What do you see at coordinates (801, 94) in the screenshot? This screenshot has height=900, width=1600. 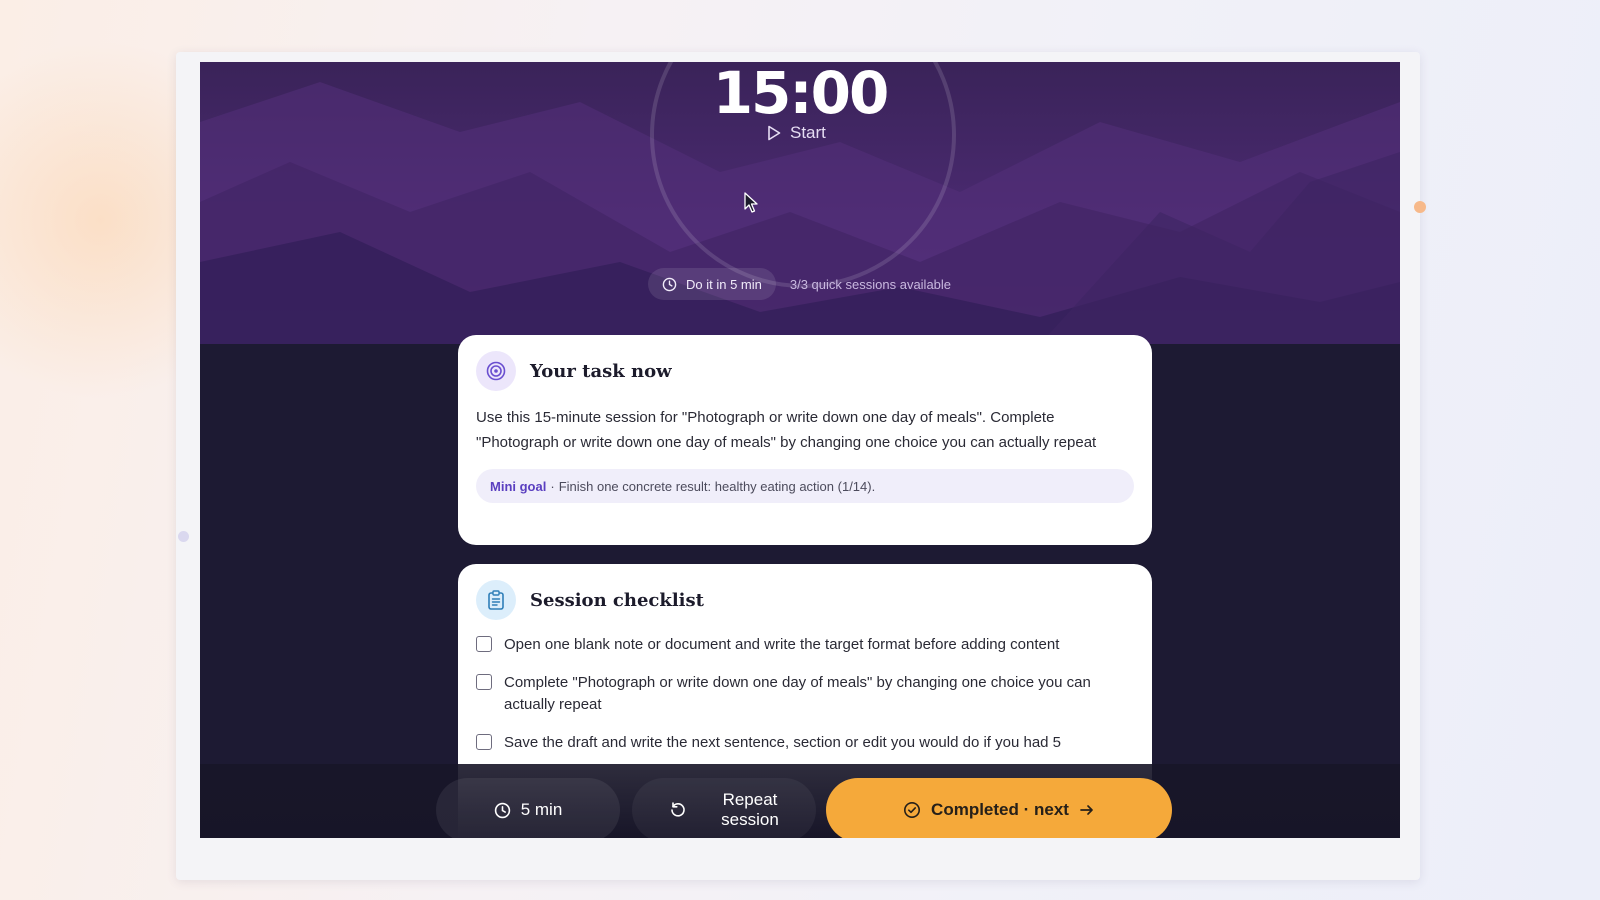 I see `timer-display: 15:00` at bounding box center [801, 94].